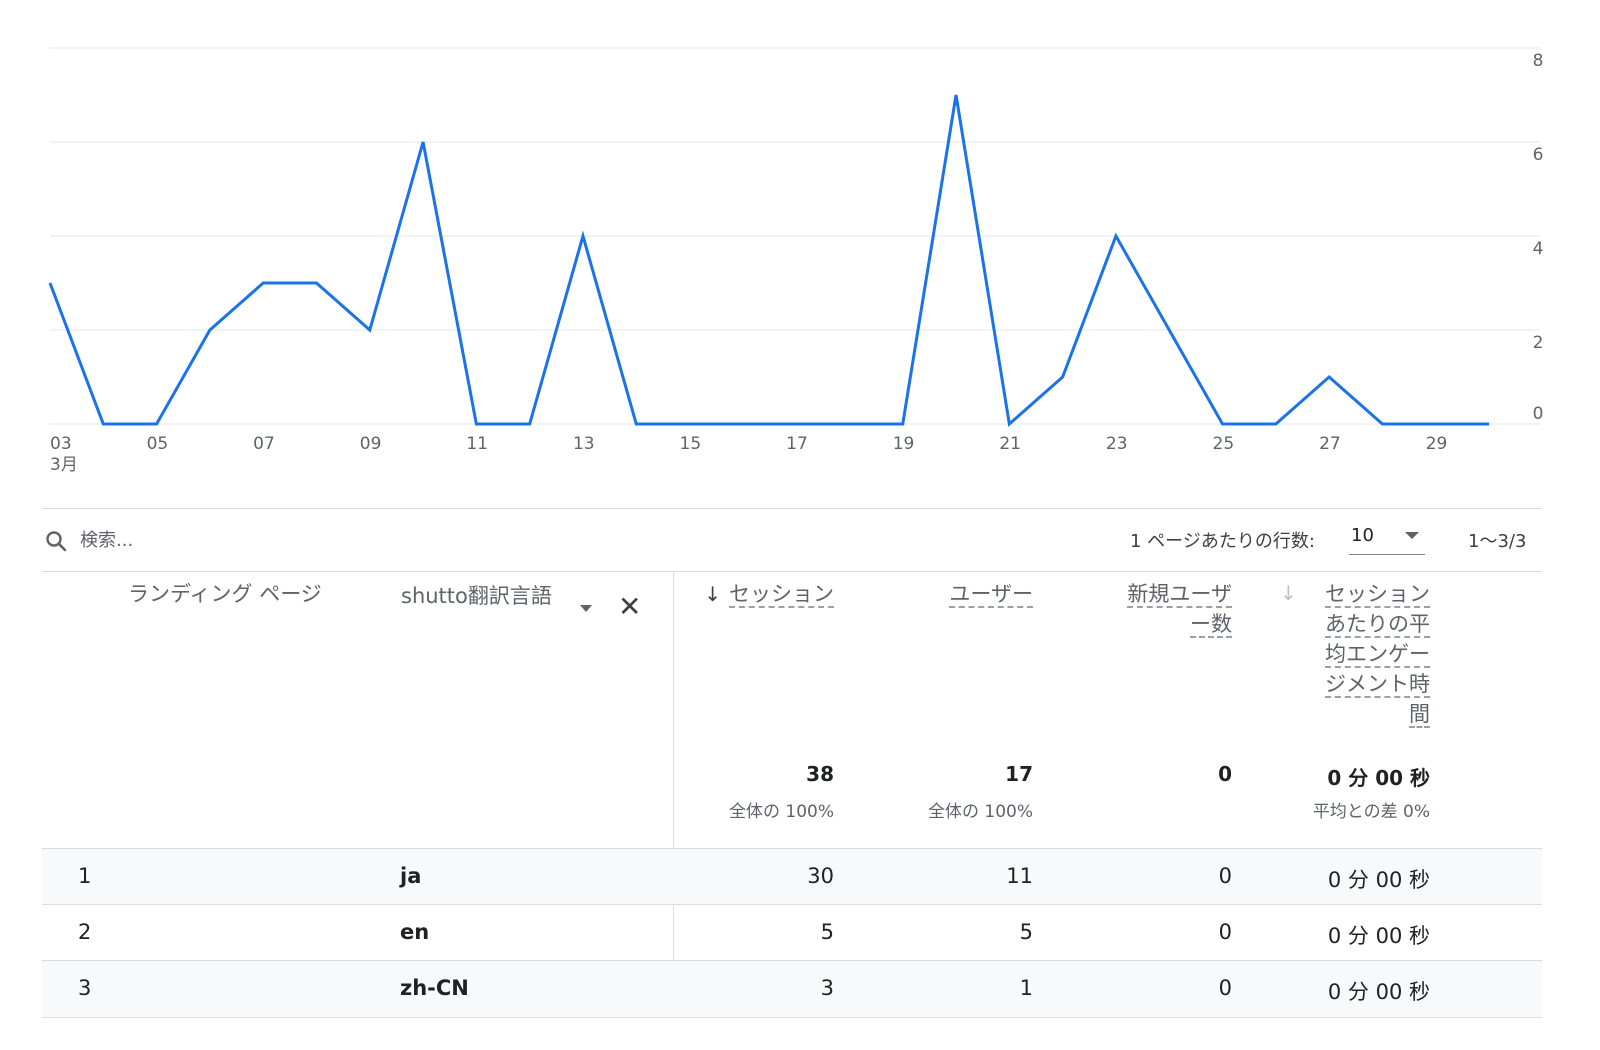 The height and width of the screenshot is (1050, 1600). I want to click on x-tick-label: 19, so click(904, 444).